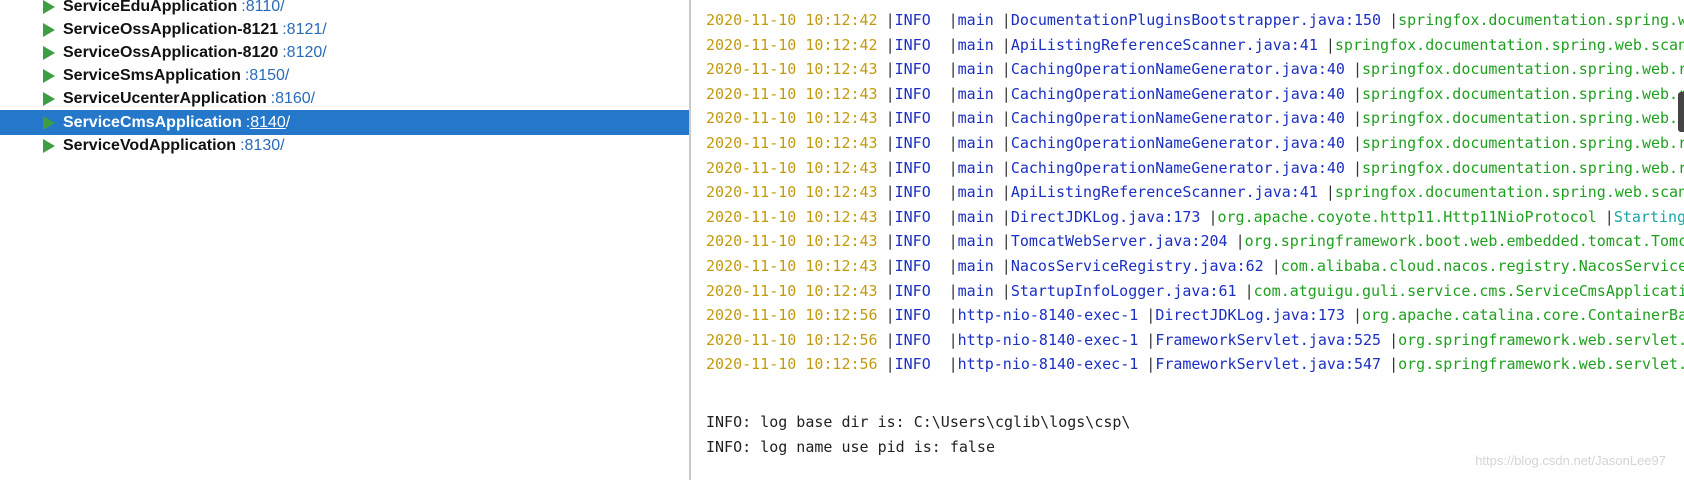  I want to click on log-logger: springfox.documentation.spring.web., so click(1520, 118).